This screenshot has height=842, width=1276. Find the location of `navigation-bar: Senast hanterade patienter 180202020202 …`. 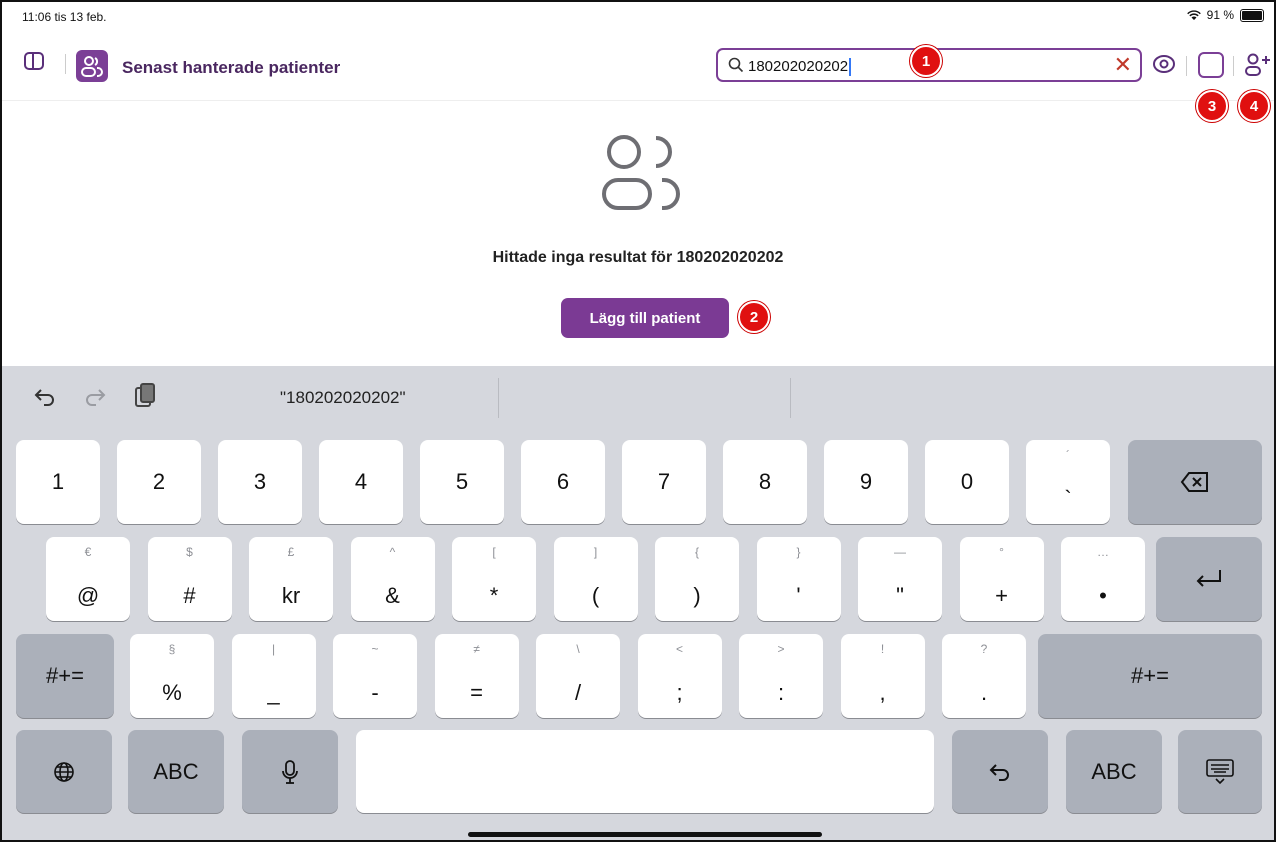

navigation-bar: Senast hanterade patienter 180202020202 … is located at coordinates (638, 76).